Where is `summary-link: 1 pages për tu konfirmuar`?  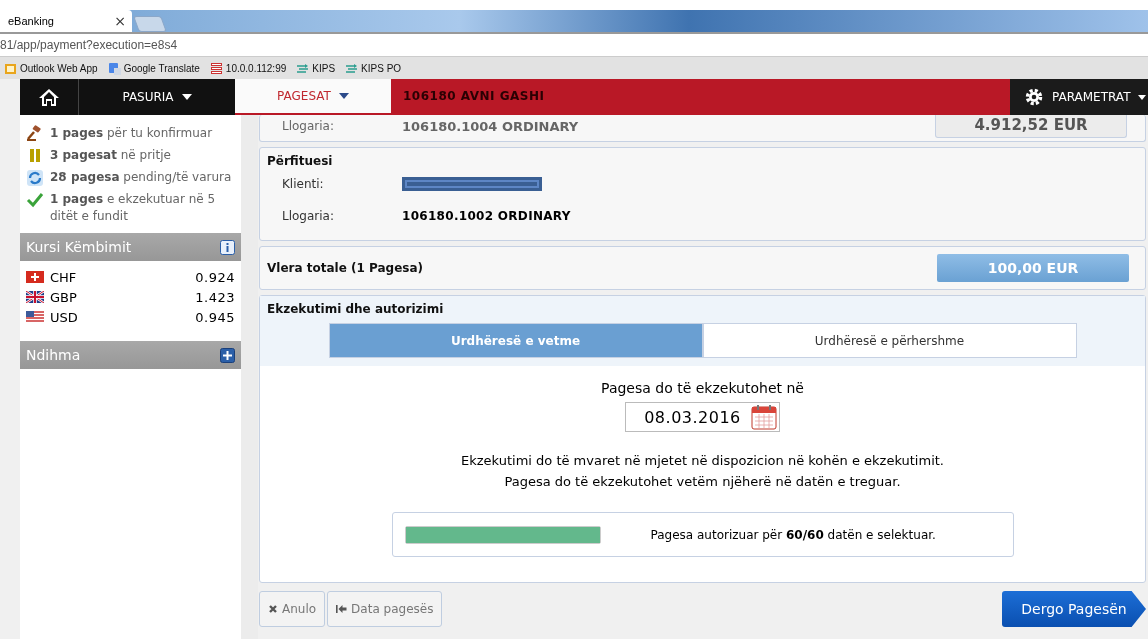 summary-link: 1 pages për tu konfirmuar is located at coordinates (131, 133).